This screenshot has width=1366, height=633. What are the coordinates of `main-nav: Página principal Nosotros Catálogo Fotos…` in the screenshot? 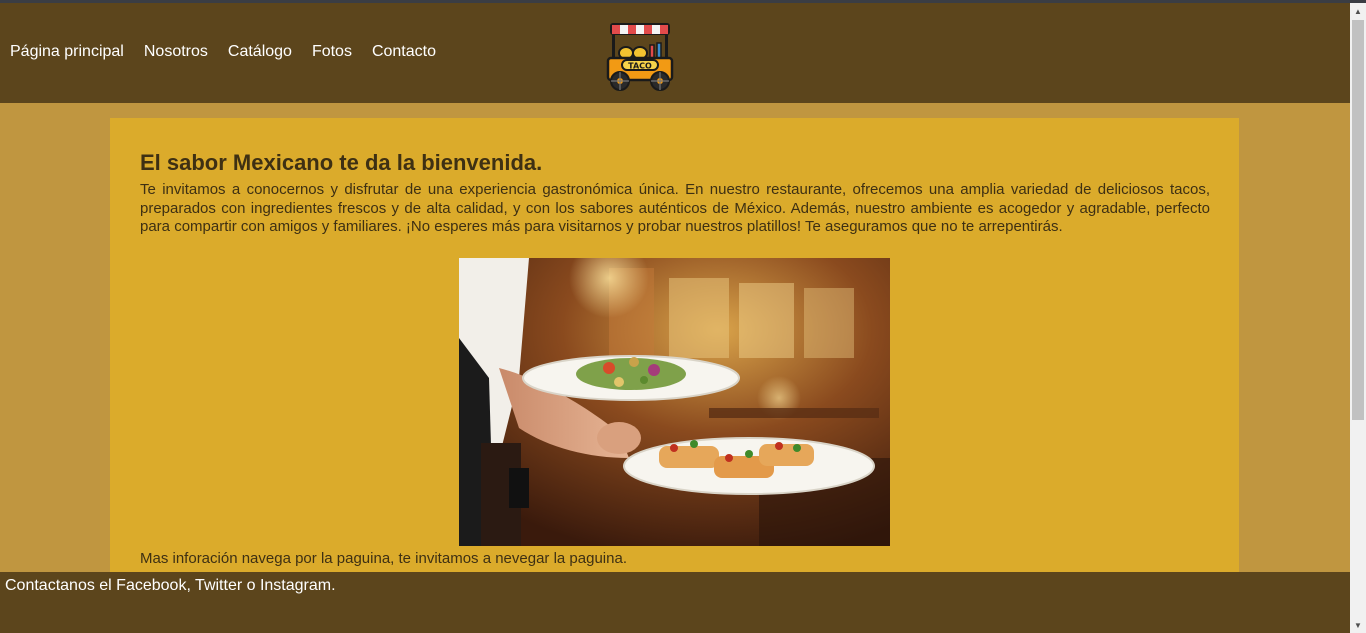 It's located at (223, 52).